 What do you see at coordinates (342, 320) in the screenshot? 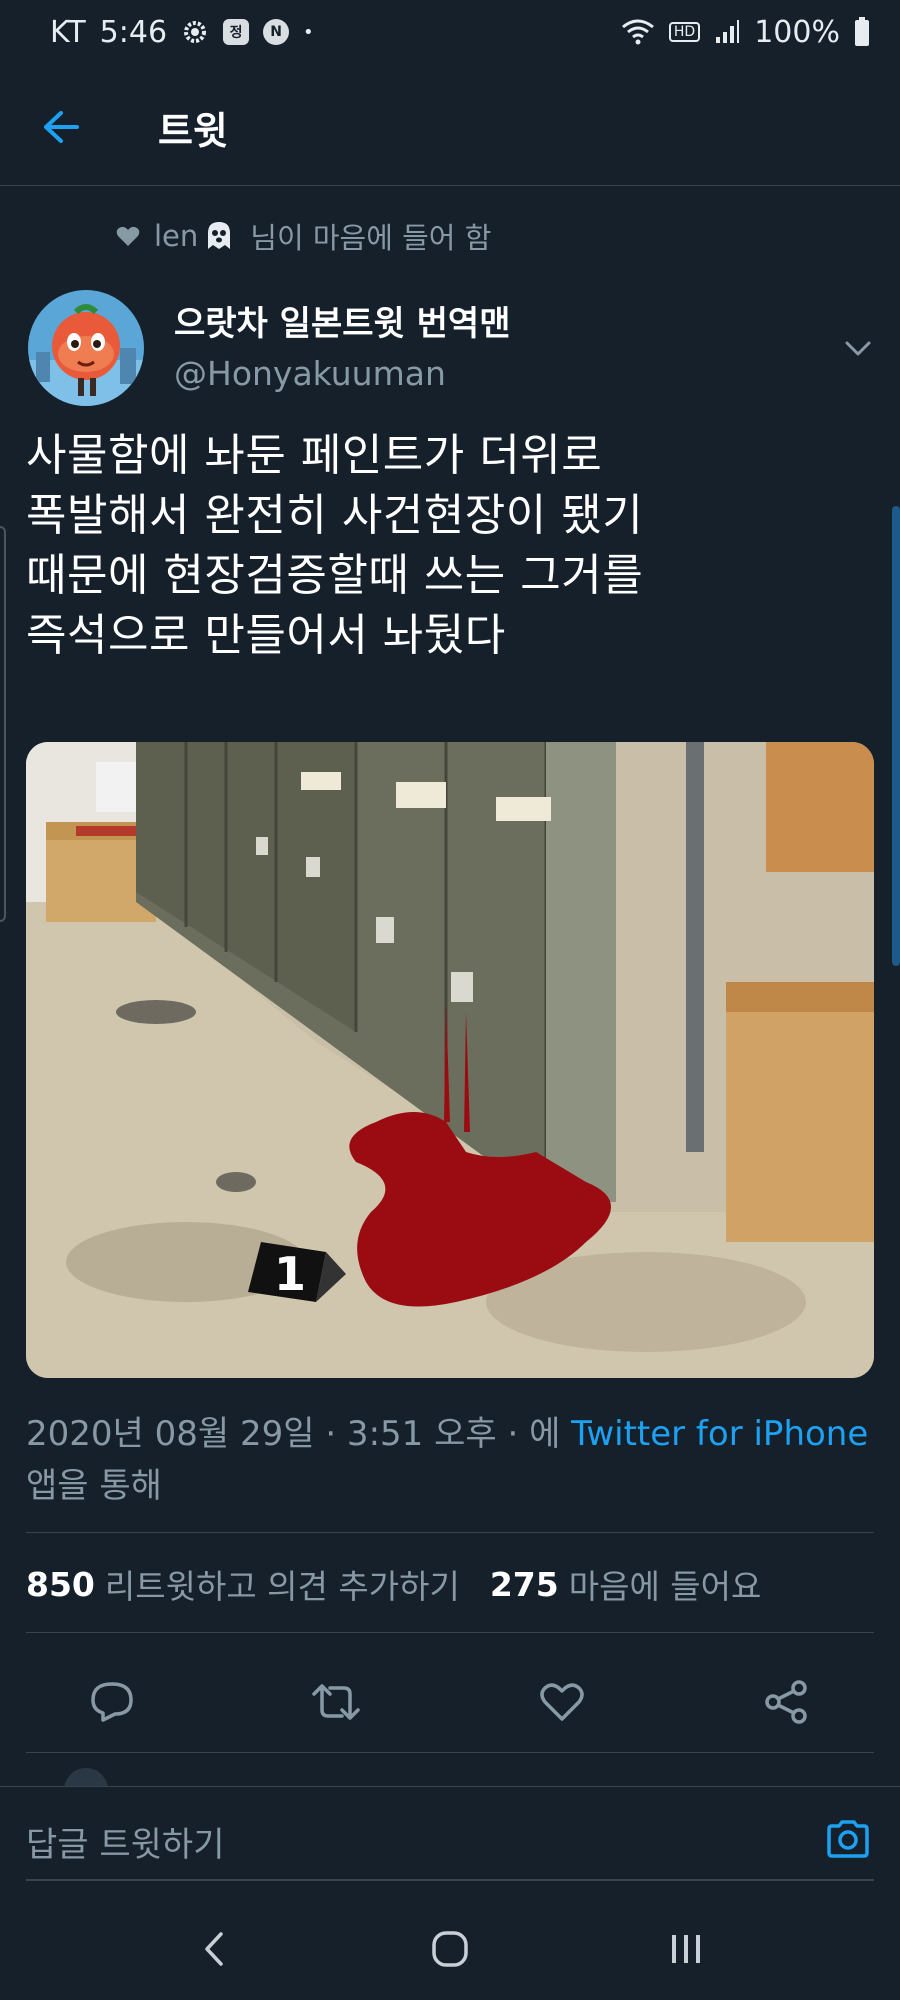
I see `author-name: 으랏차 일본트윗 번역맨` at bounding box center [342, 320].